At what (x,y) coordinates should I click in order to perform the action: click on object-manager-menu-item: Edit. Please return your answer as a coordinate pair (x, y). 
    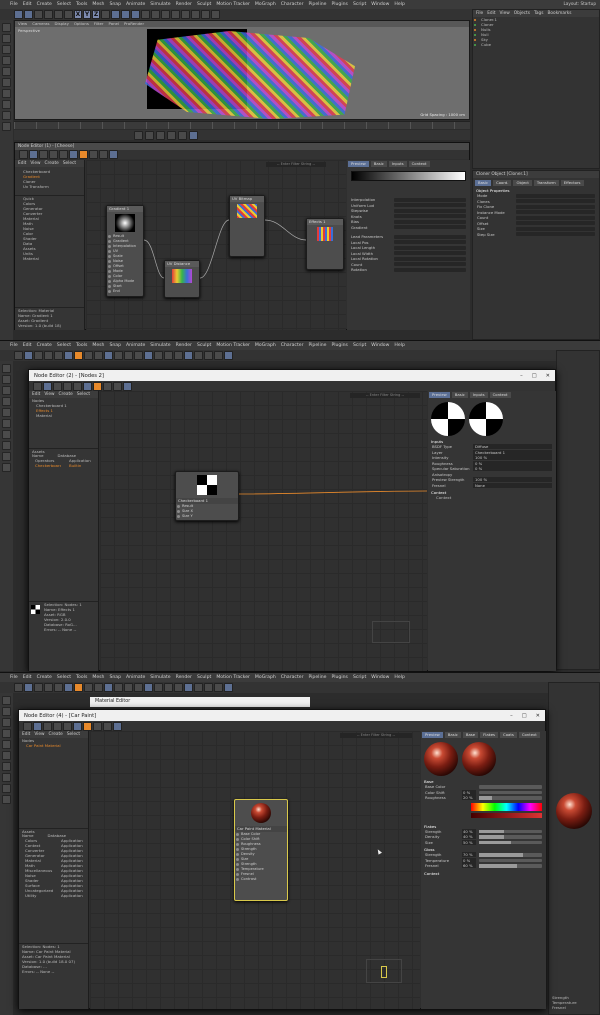
    Looking at the image, I should click on (491, 13).